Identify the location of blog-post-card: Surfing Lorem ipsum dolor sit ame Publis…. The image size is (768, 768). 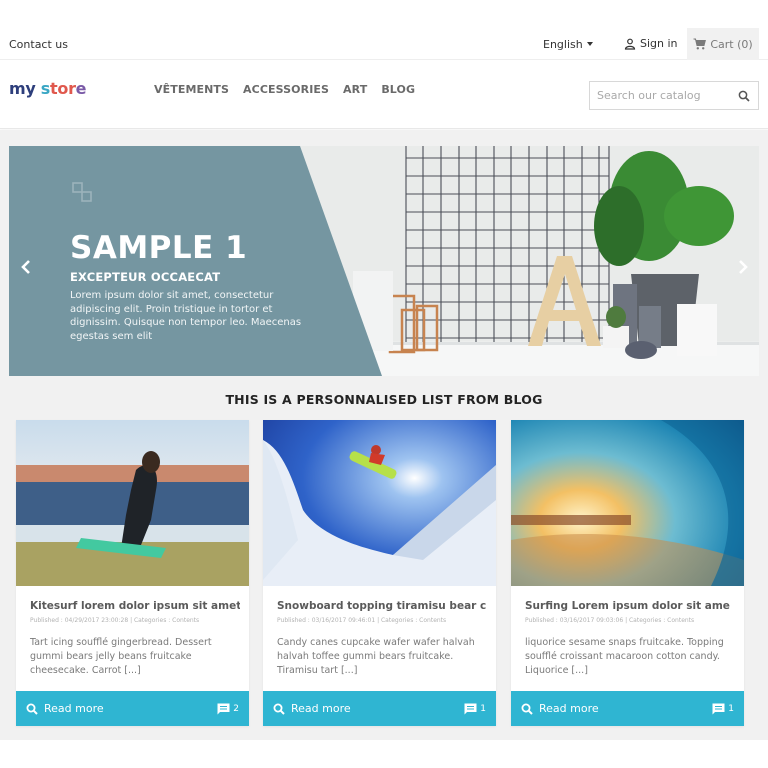
(627, 573).